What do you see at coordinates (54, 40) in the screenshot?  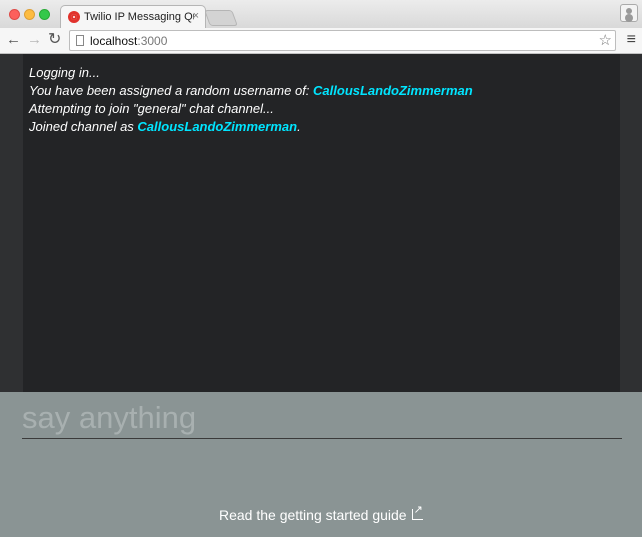 I see `reload-icon: ↻` at bounding box center [54, 40].